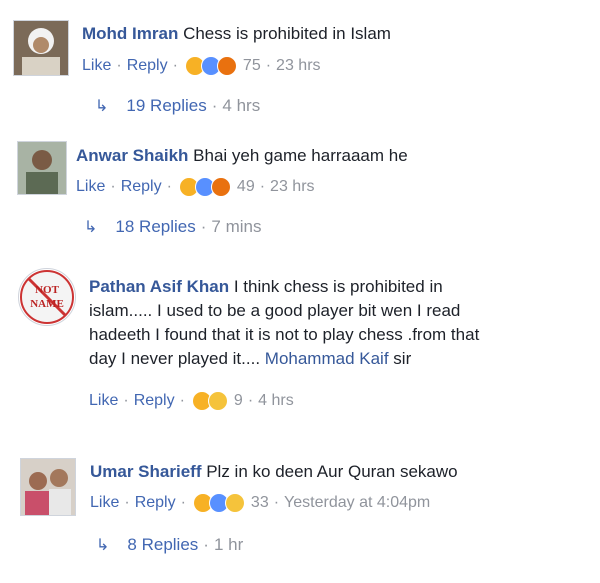  I want to click on comment-body: Anwar Shaikh Bhai yeh game harraaam he, so click(333, 156).